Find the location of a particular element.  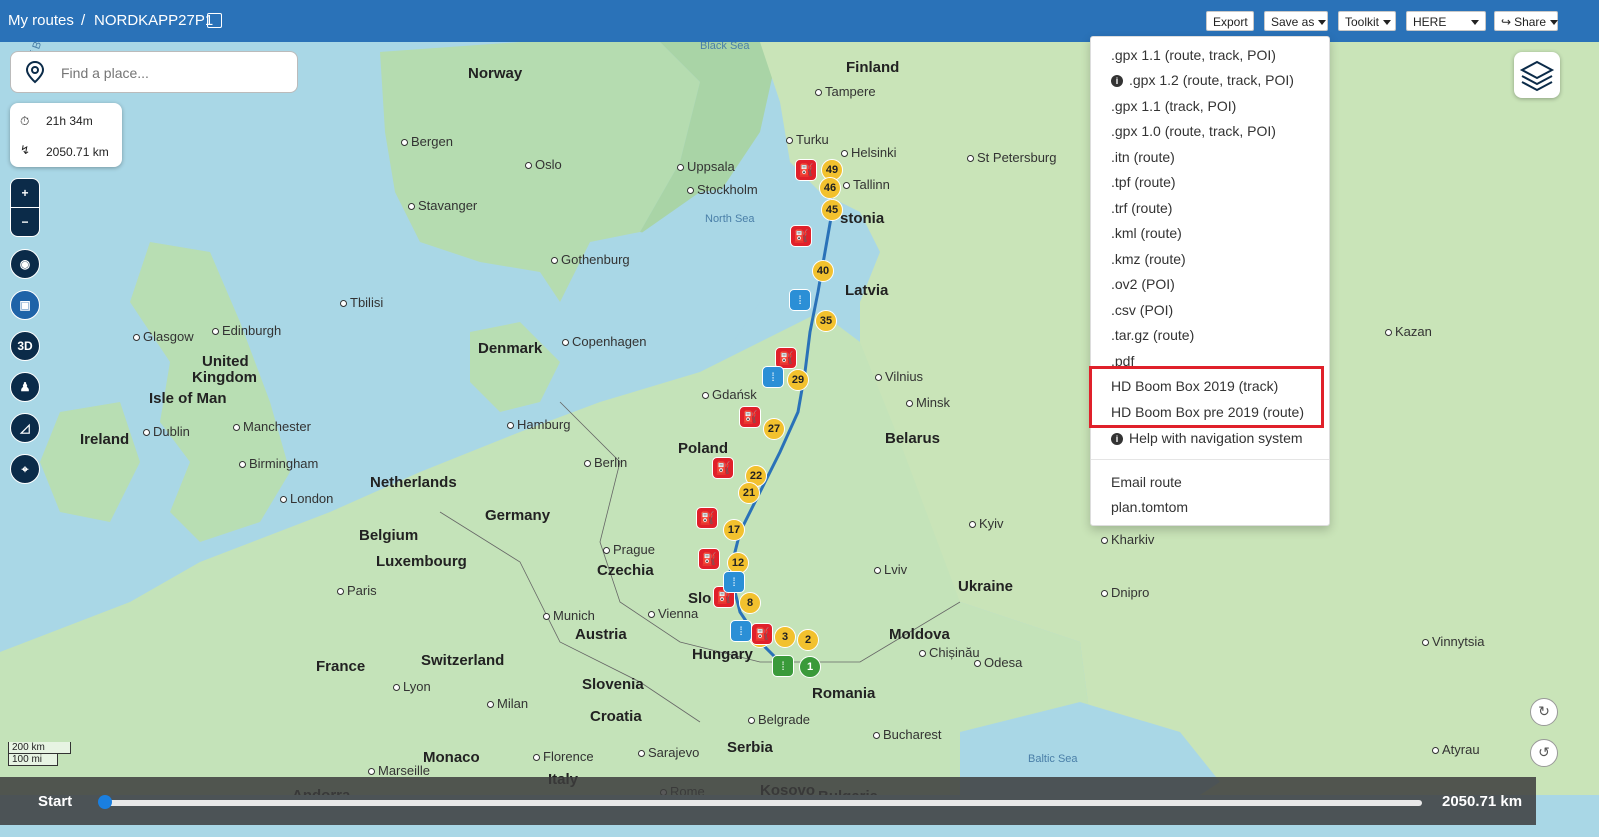

save-as-button: Save as is located at coordinates (1296, 21).